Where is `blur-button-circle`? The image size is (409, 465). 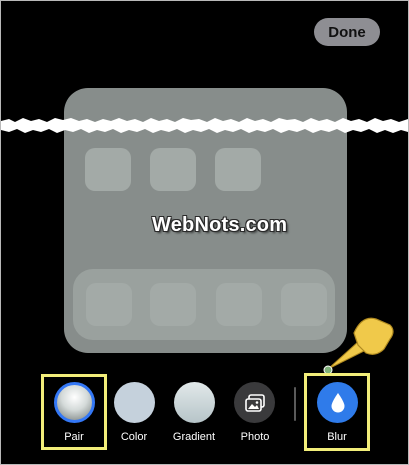 blur-button-circle is located at coordinates (337, 402).